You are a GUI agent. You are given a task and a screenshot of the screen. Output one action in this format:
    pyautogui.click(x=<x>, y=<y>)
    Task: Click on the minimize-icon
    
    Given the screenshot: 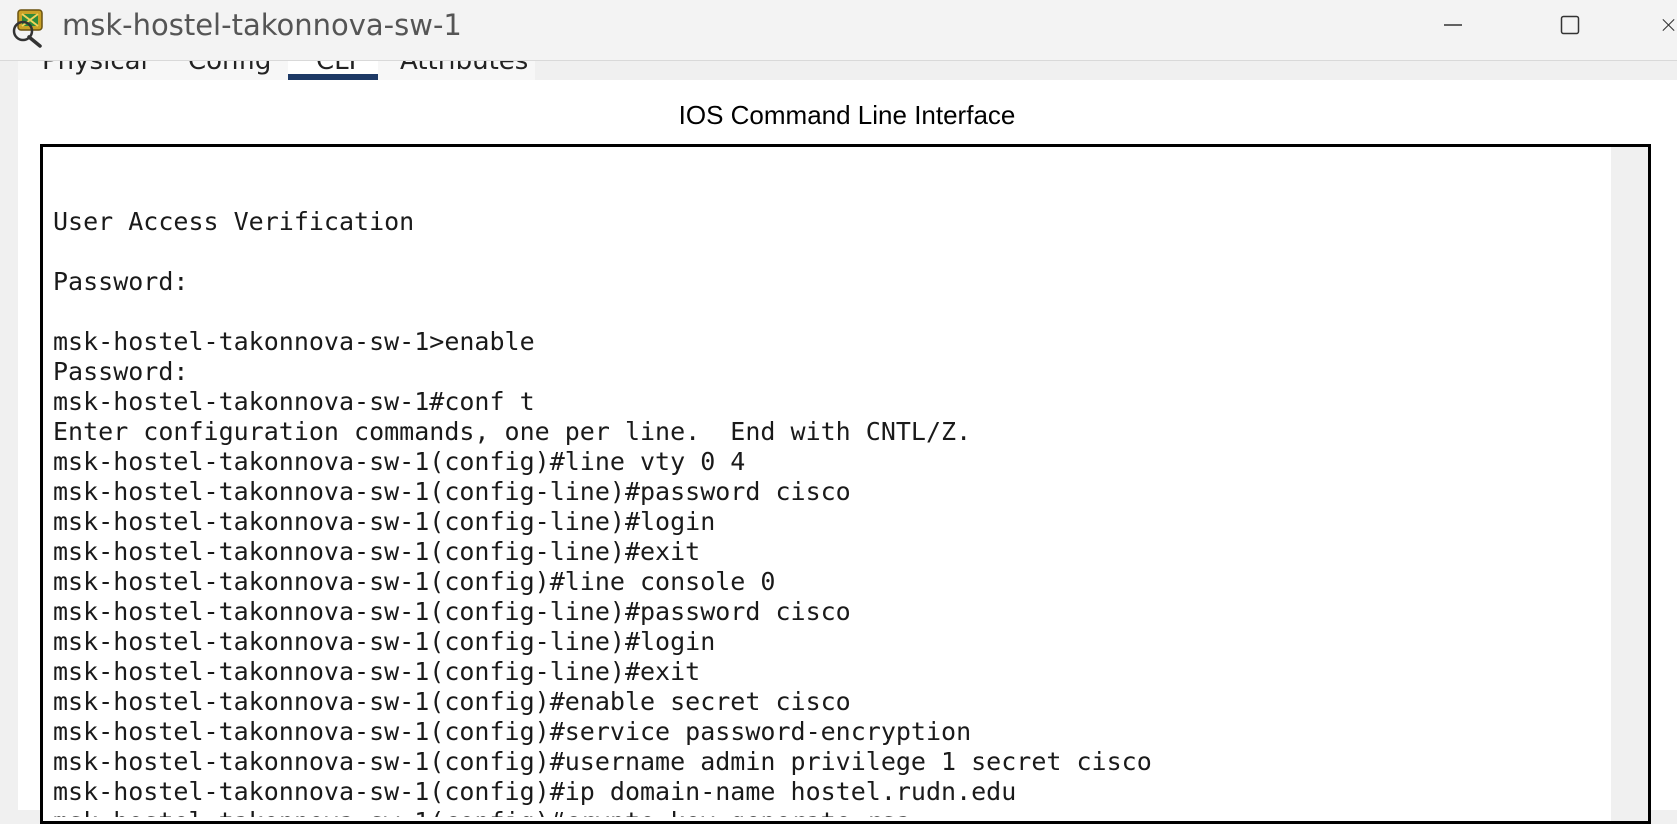 What is the action you would take?
    pyautogui.click(x=1453, y=25)
    